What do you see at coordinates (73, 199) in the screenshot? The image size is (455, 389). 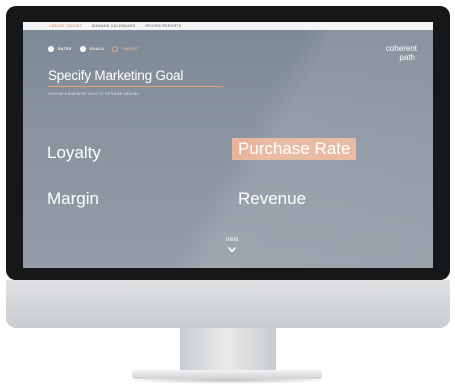 I see `goal-option-margin: Margin` at bounding box center [73, 199].